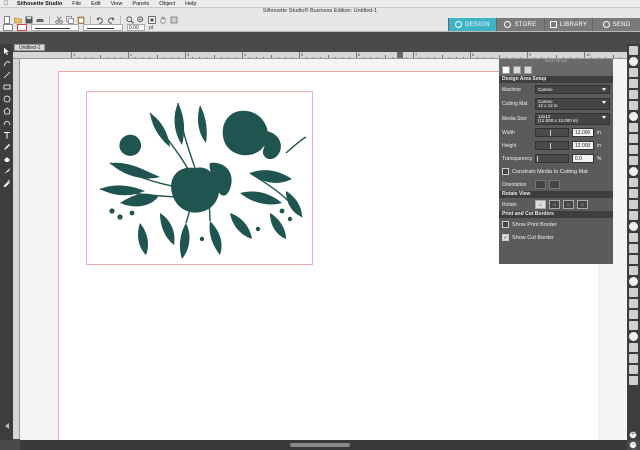  I want to click on line-join-dropdown, so click(103, 27).